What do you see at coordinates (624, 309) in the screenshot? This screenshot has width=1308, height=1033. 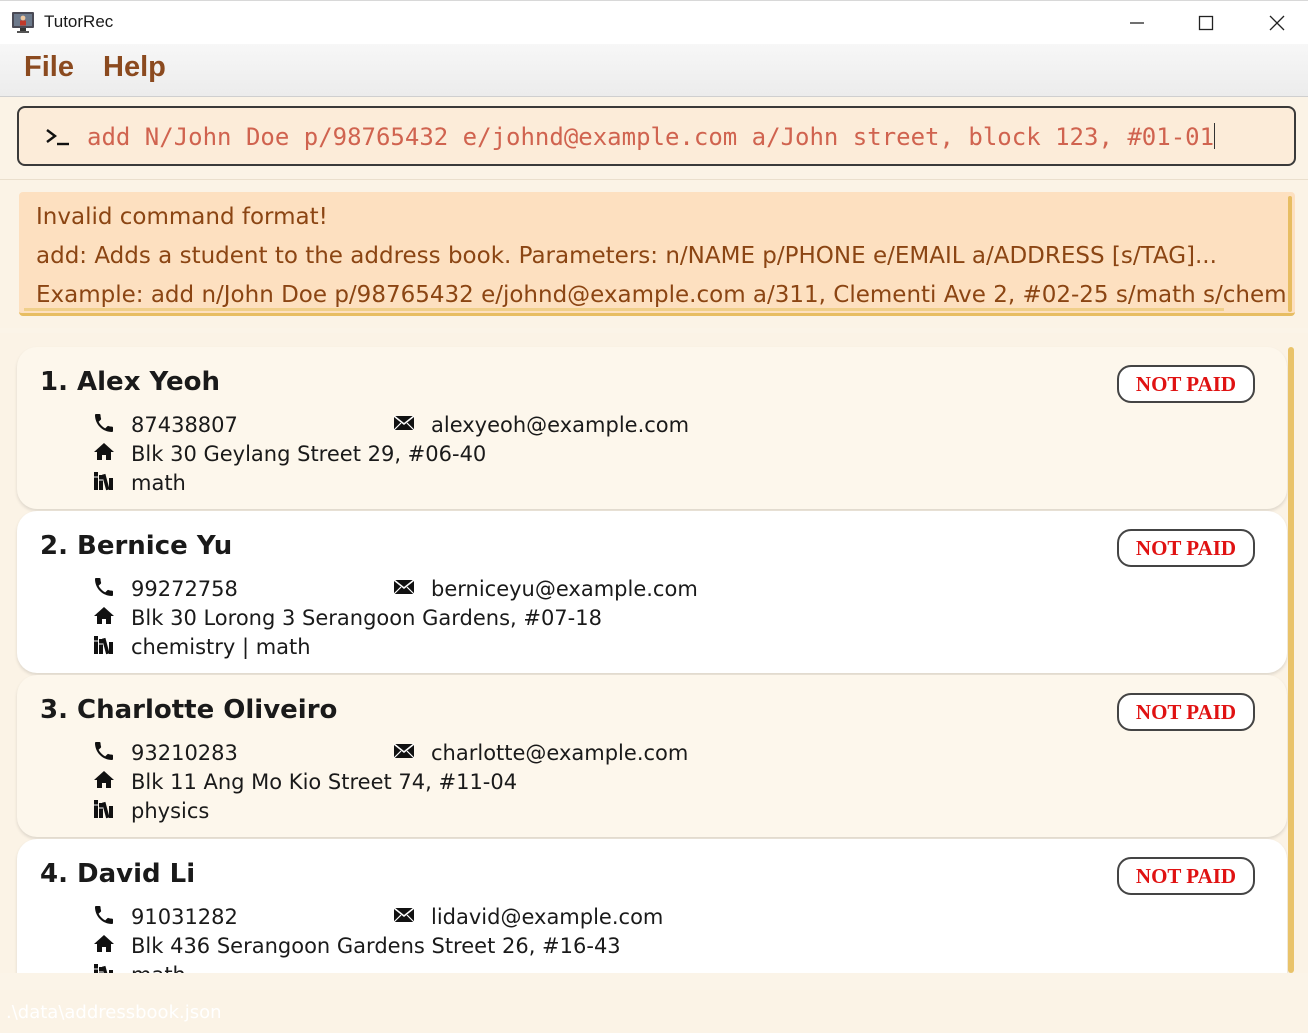 I see `result-horizontal-scrollbar` at bounding box center [624, 309].